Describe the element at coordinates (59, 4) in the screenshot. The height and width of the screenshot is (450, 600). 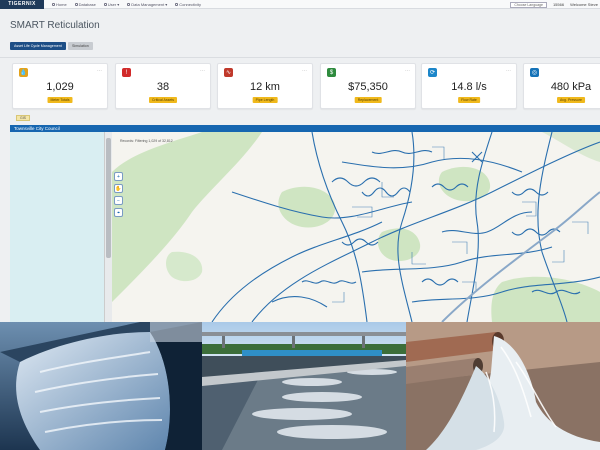
I see `nav-home: Home` at that location.